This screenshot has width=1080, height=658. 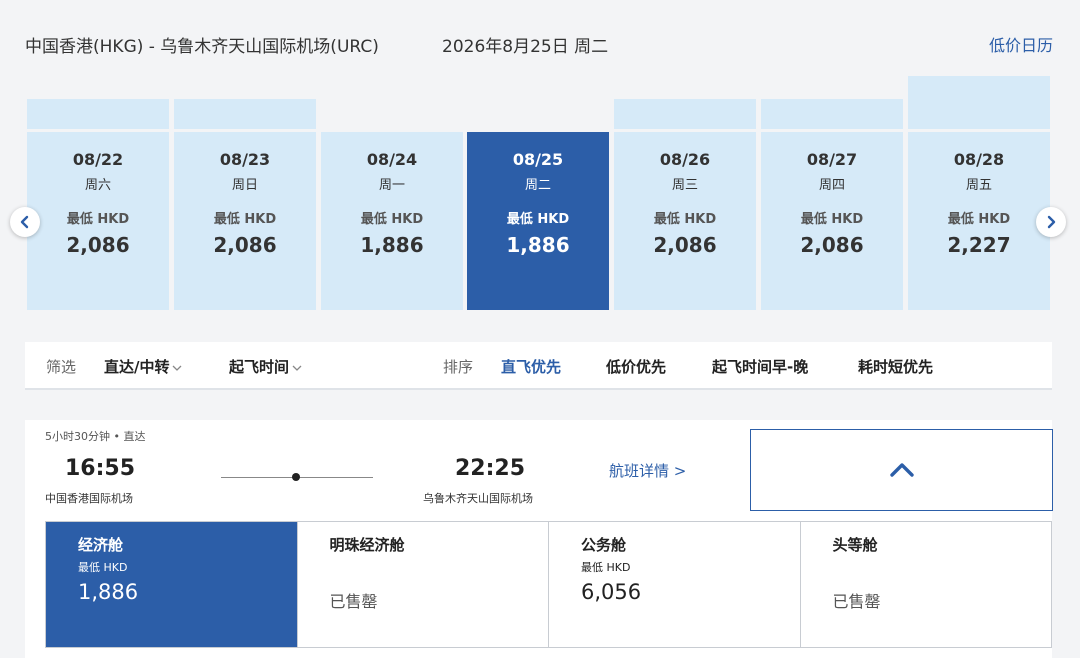 What do you see at coordinates (108, 592) in the screenshot?
I see `cabin-price: 1,886` at bounding box center [108, 592].